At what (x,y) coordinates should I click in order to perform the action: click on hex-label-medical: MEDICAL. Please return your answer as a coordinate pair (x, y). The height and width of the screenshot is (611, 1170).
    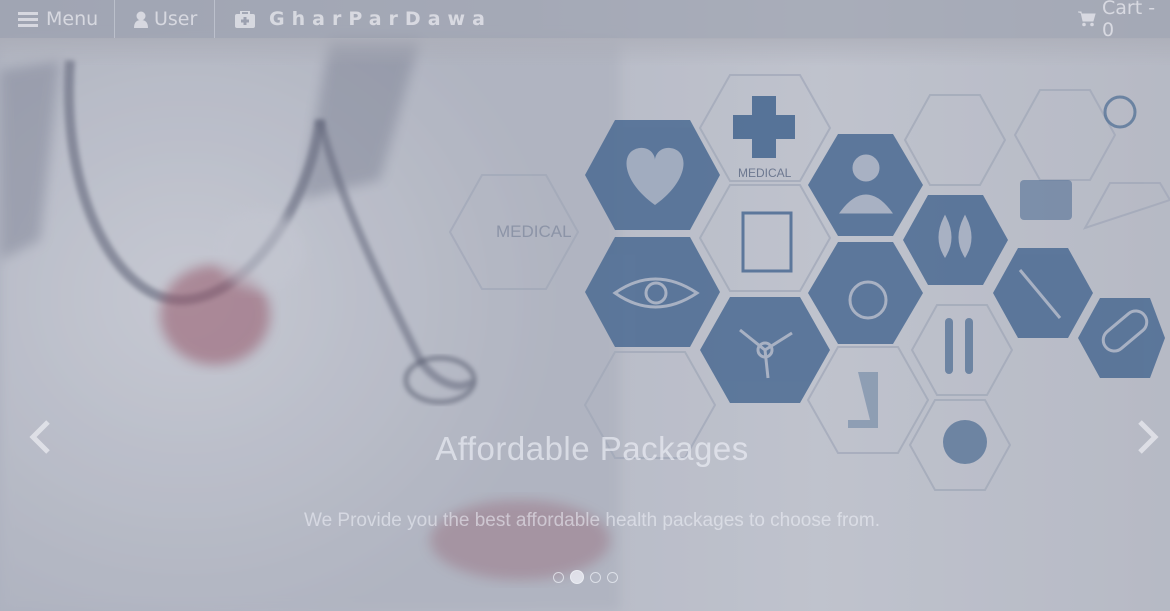
    Looking at the image, I should click on (534, 231).